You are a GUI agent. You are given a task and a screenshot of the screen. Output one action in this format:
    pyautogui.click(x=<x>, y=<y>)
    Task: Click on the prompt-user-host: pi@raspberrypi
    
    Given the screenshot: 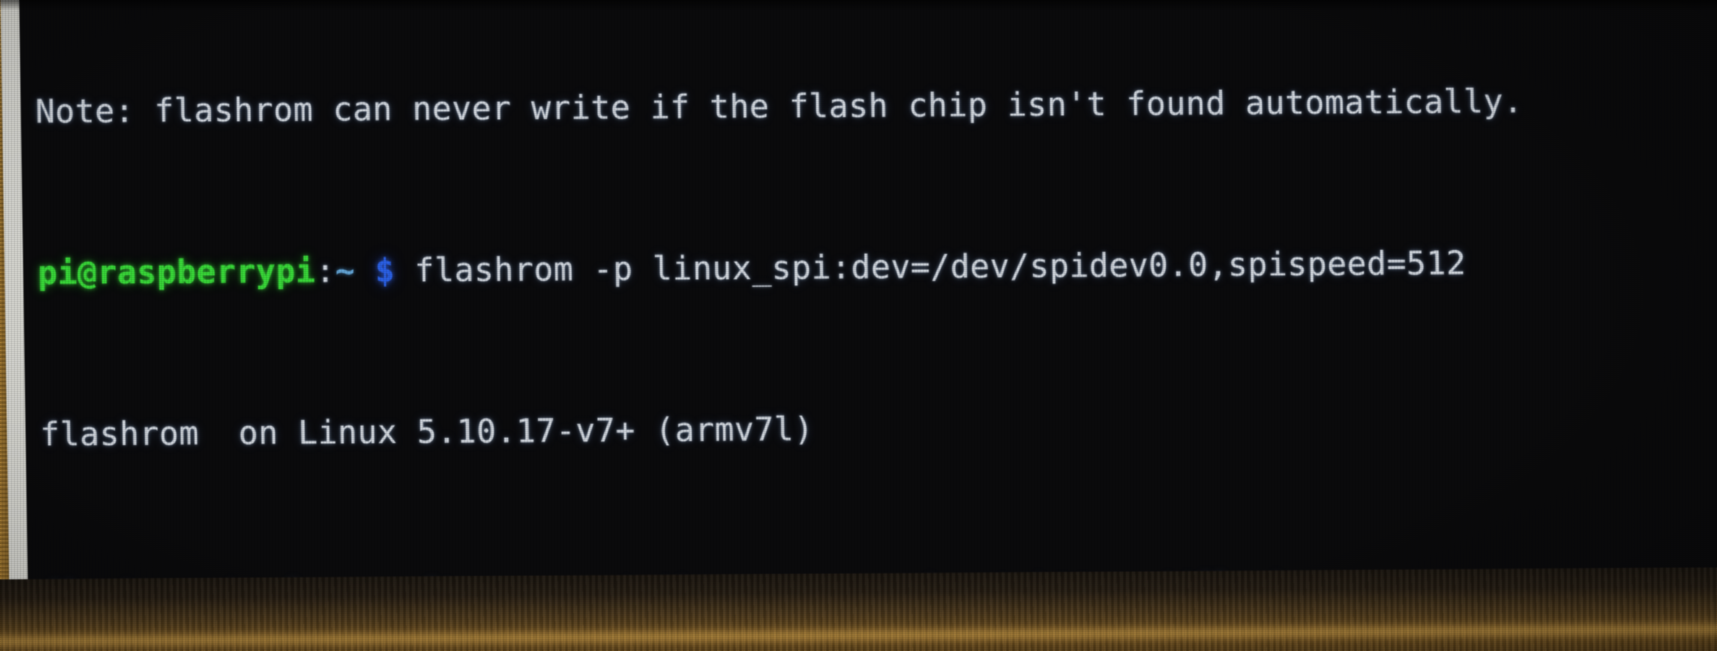 What is the action you would take?
    pyautogui.click(x=176, y=273)
    